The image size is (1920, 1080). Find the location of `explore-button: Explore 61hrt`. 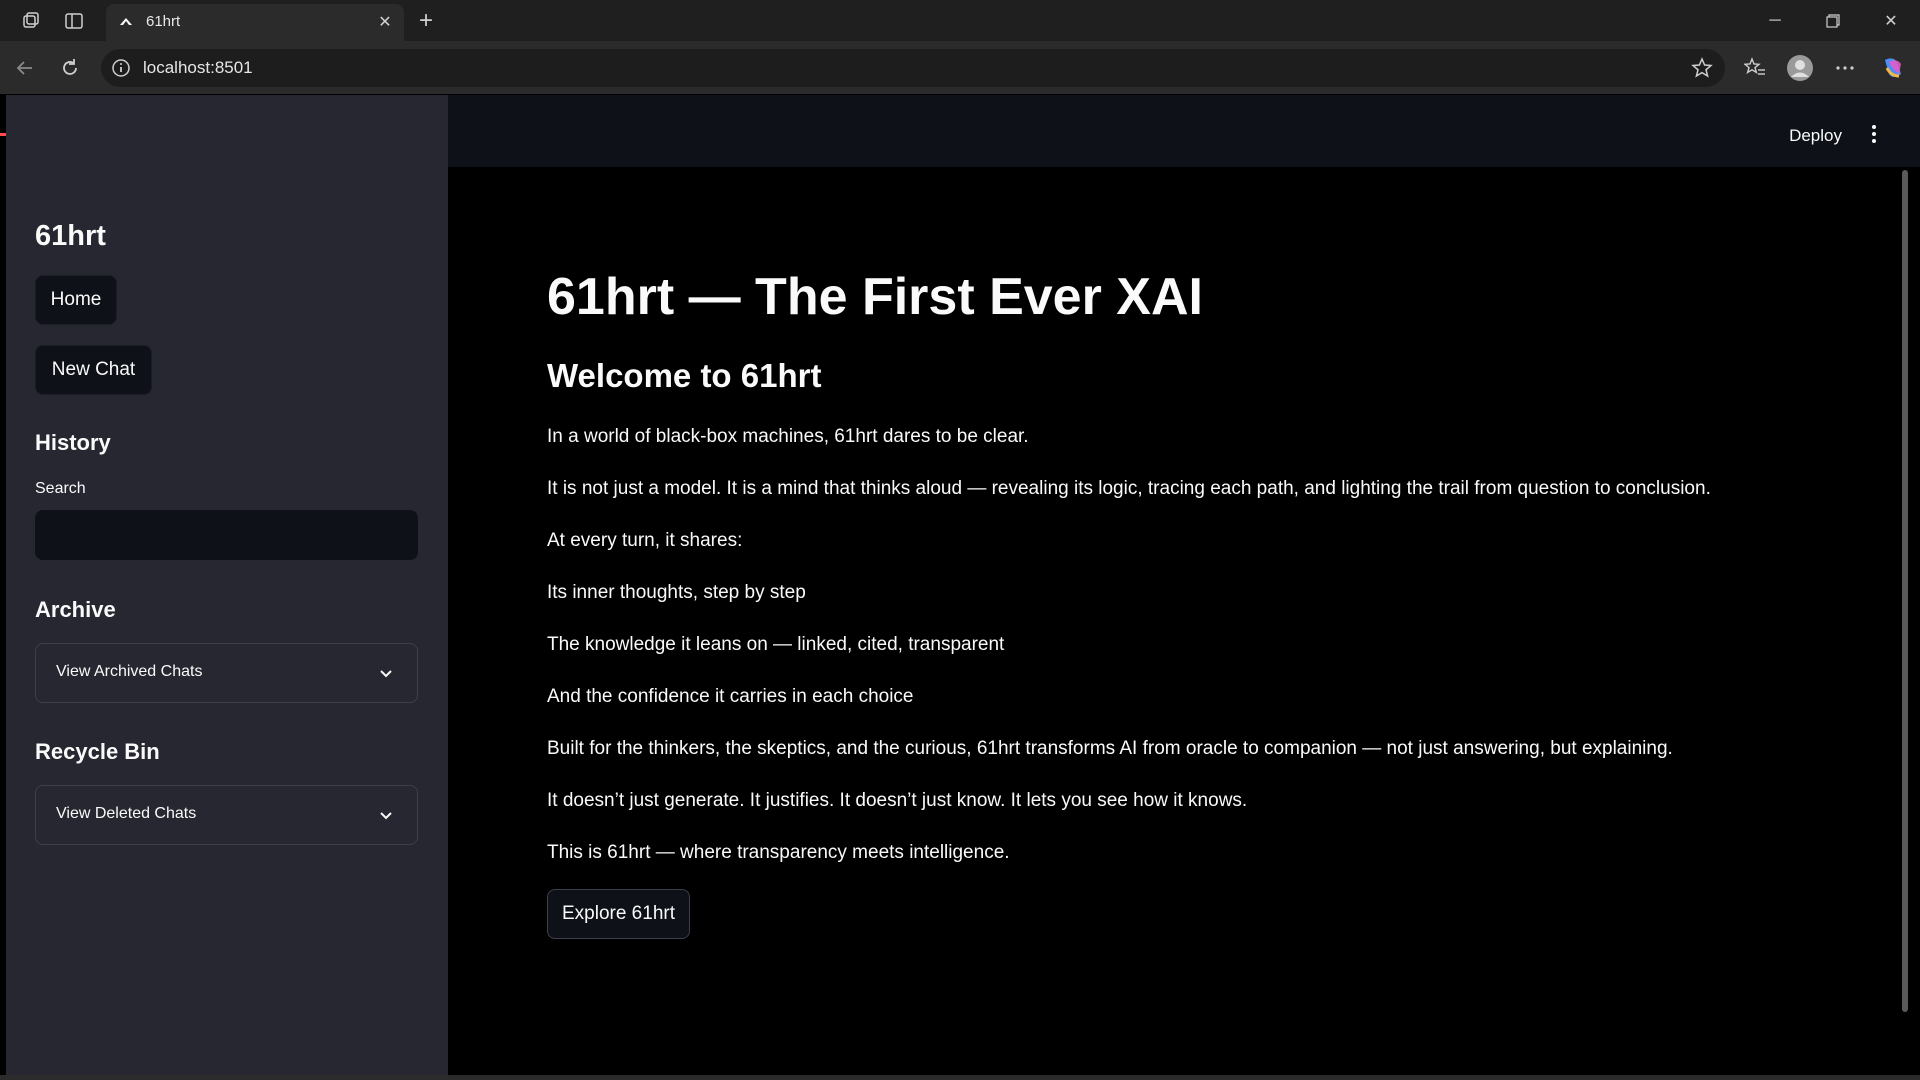

explore-button: Explore 61hrt is located at coordinates (618, 914).